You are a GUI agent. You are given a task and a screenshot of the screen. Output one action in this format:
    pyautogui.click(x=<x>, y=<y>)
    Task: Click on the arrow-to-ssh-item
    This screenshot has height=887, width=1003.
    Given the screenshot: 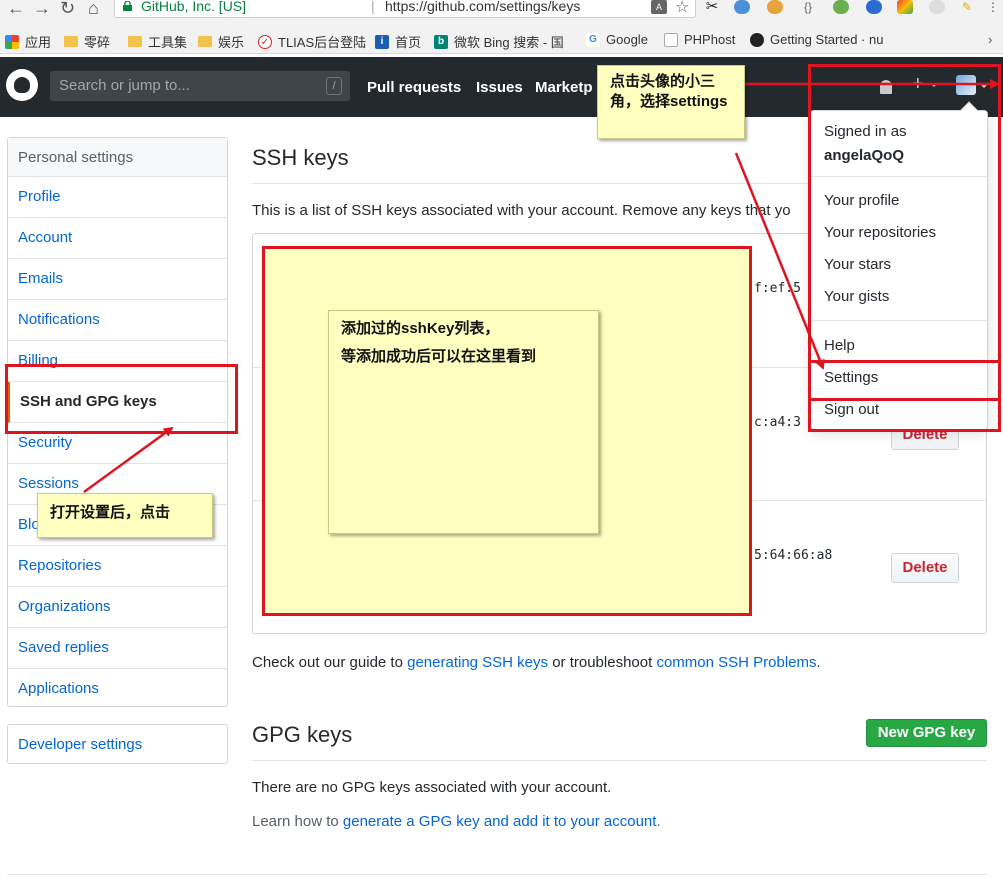 What is the action you would take?
    pyautogui.click(x=128, y=460)
    